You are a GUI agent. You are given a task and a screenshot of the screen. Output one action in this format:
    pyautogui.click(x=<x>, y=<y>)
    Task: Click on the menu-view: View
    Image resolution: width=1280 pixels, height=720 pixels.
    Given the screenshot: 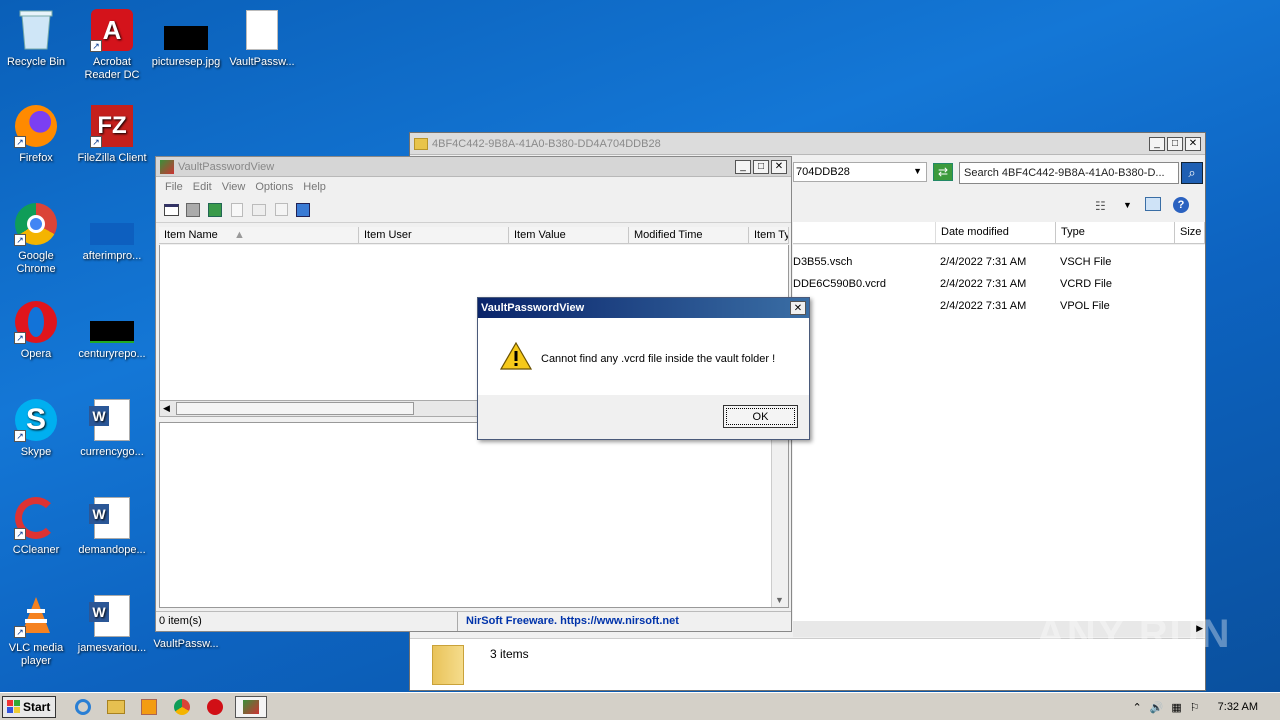 What is the action you would take?
    pyautogui.click(x=234, y=187)
    